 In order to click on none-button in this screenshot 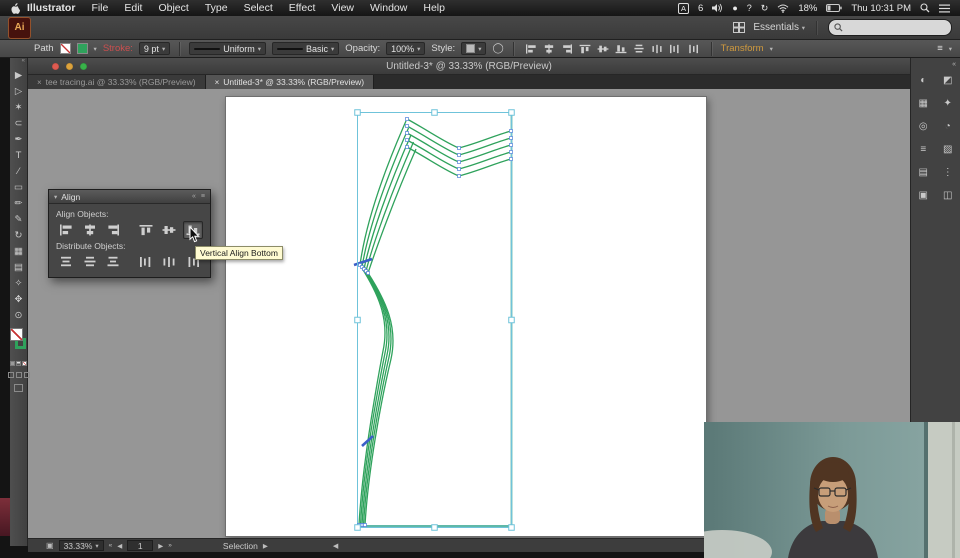, I will do `click(24, 363)`.